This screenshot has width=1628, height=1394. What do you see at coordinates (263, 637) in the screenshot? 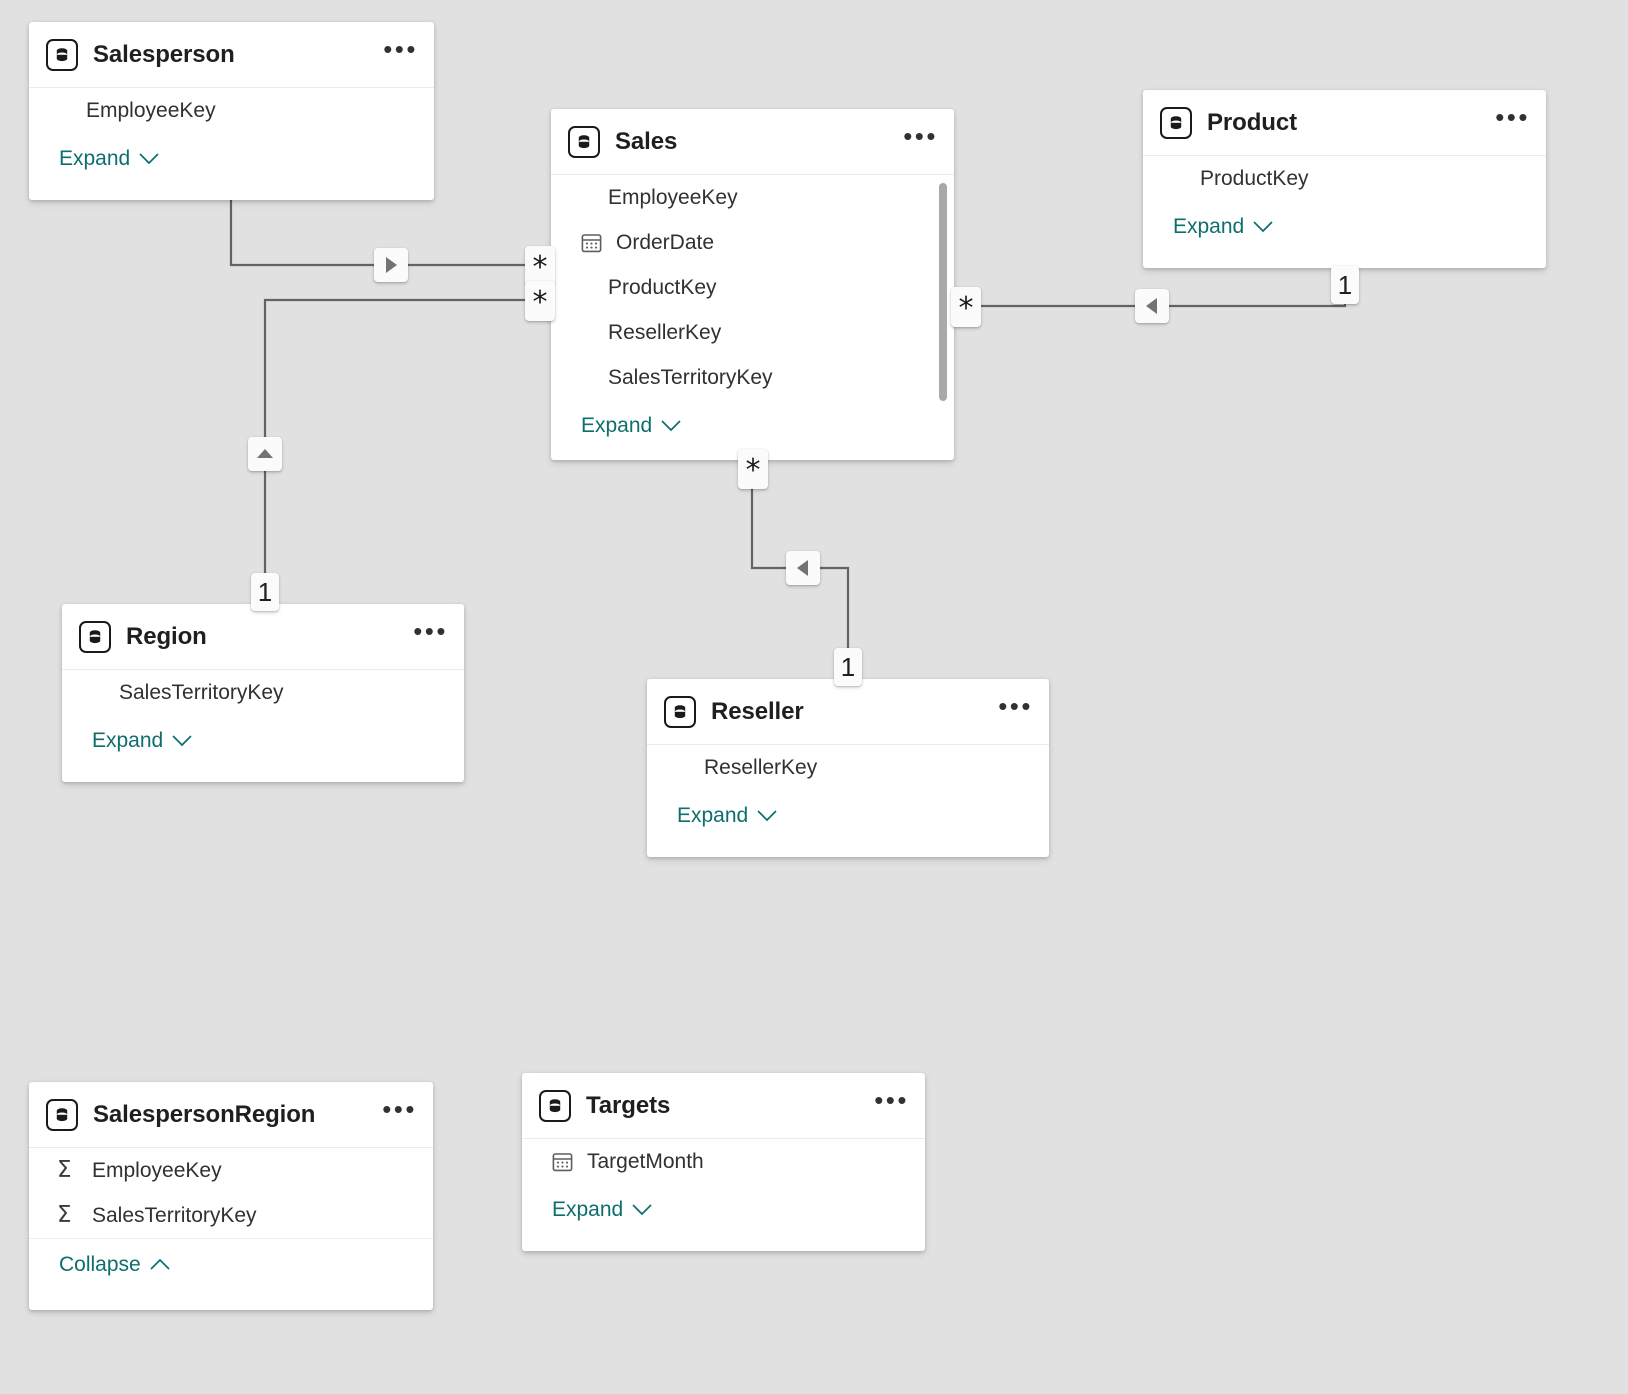
I see `table-card-header: Region •••` at bounding box center [263, 637].